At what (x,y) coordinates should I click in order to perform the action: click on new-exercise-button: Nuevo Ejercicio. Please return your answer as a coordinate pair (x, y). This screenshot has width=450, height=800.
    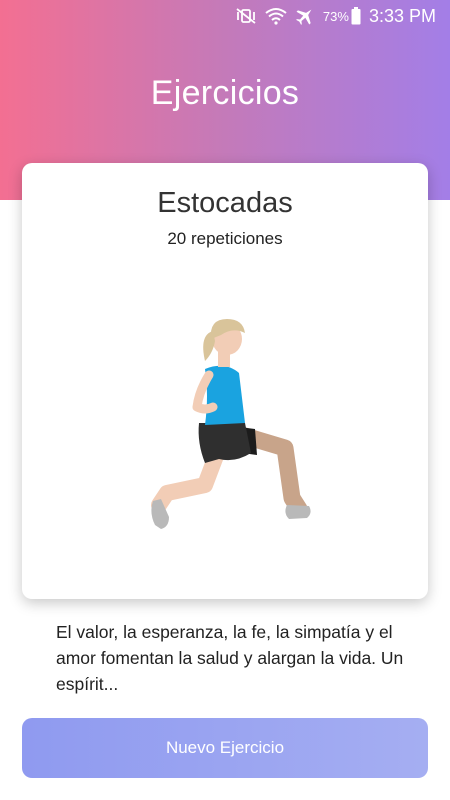
    Looking at the image, I should click on (225, 748).